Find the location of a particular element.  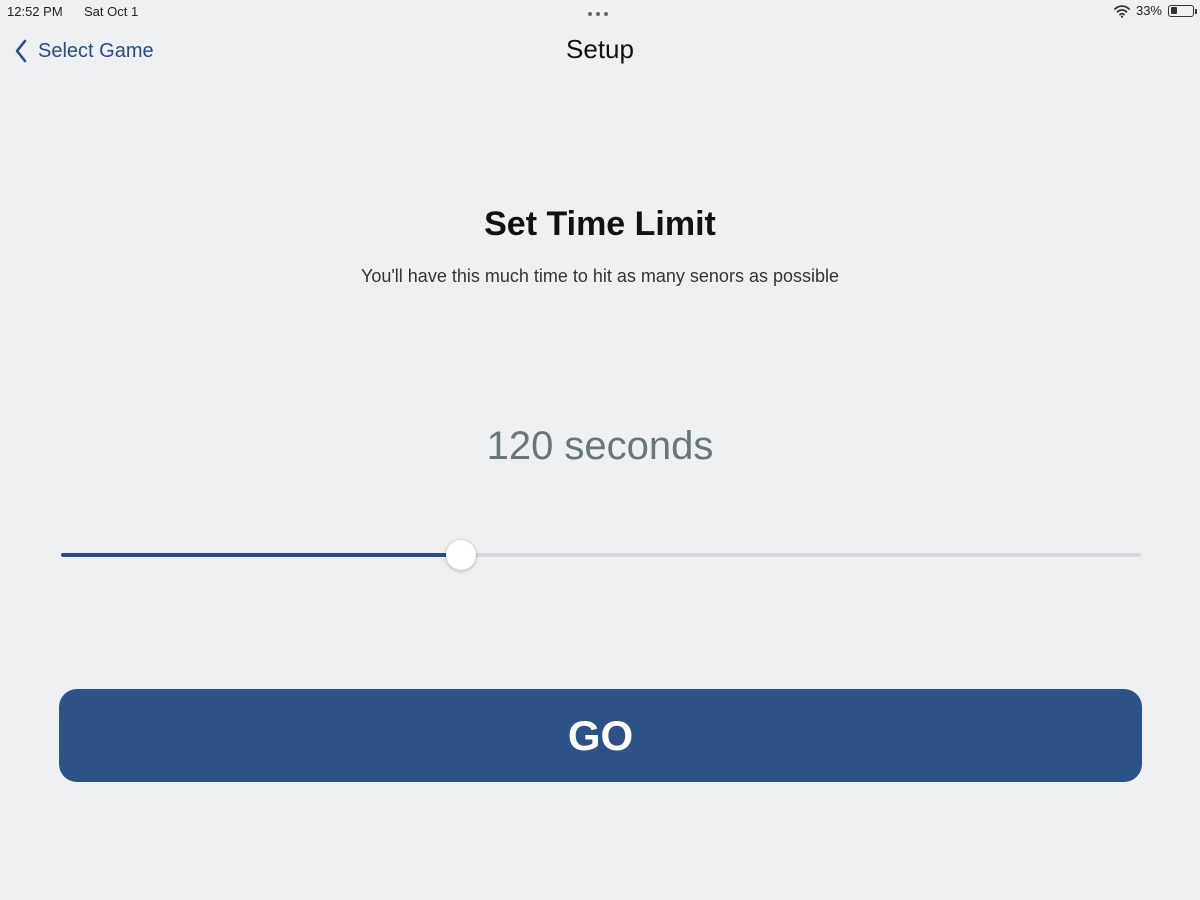

battery-level-fill is located at coordinates (1174, 10).